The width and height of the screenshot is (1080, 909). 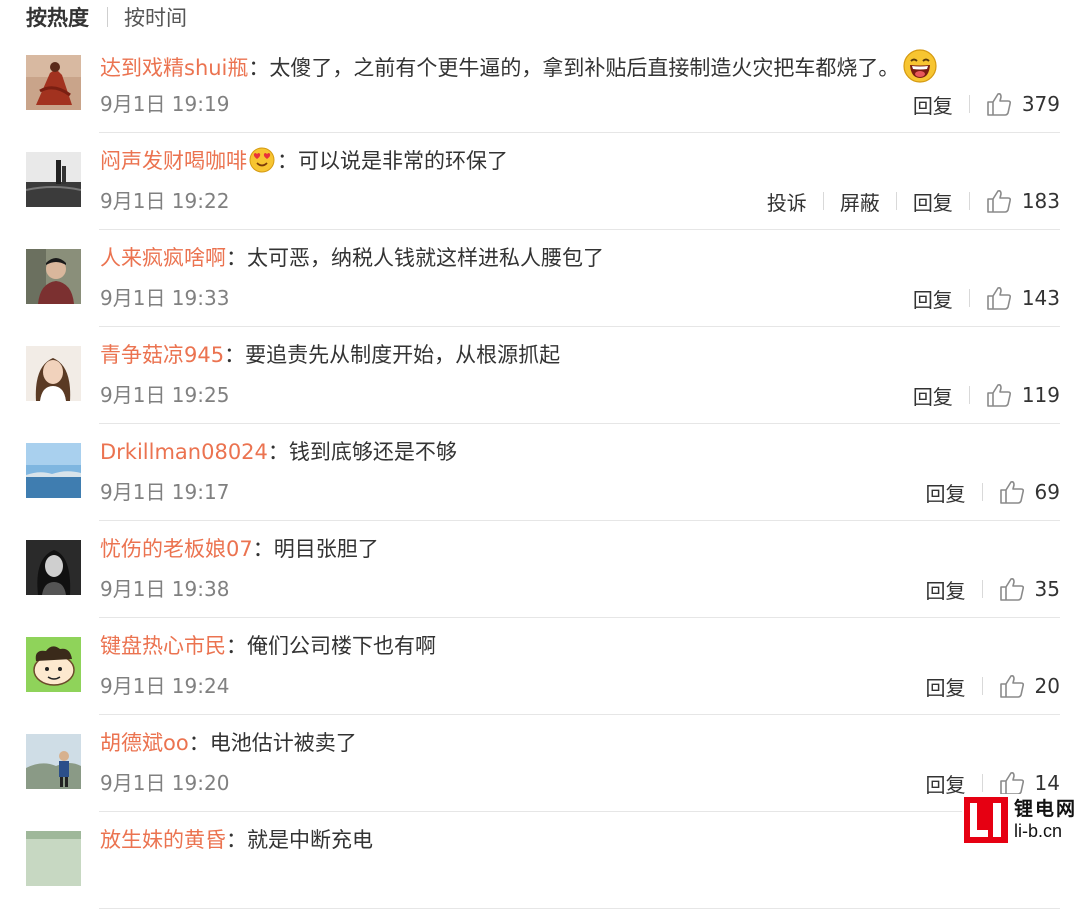 I want to click on comment-body: 俺们公司楼下也有啊, so click(x=341, y=646).